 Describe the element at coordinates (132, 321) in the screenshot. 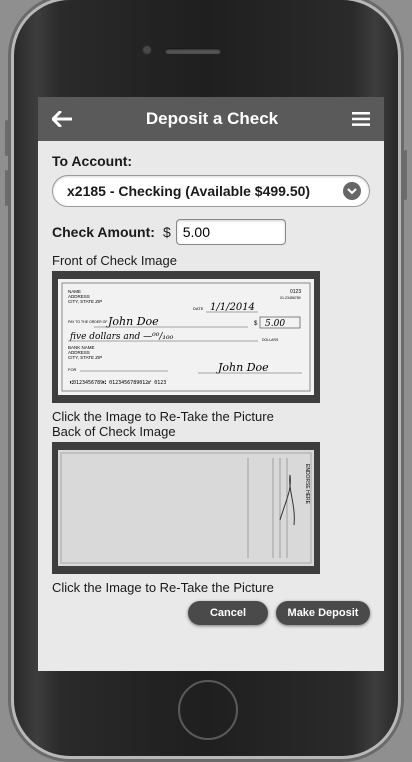

I see `check-payee-value: John Doe` at that location.